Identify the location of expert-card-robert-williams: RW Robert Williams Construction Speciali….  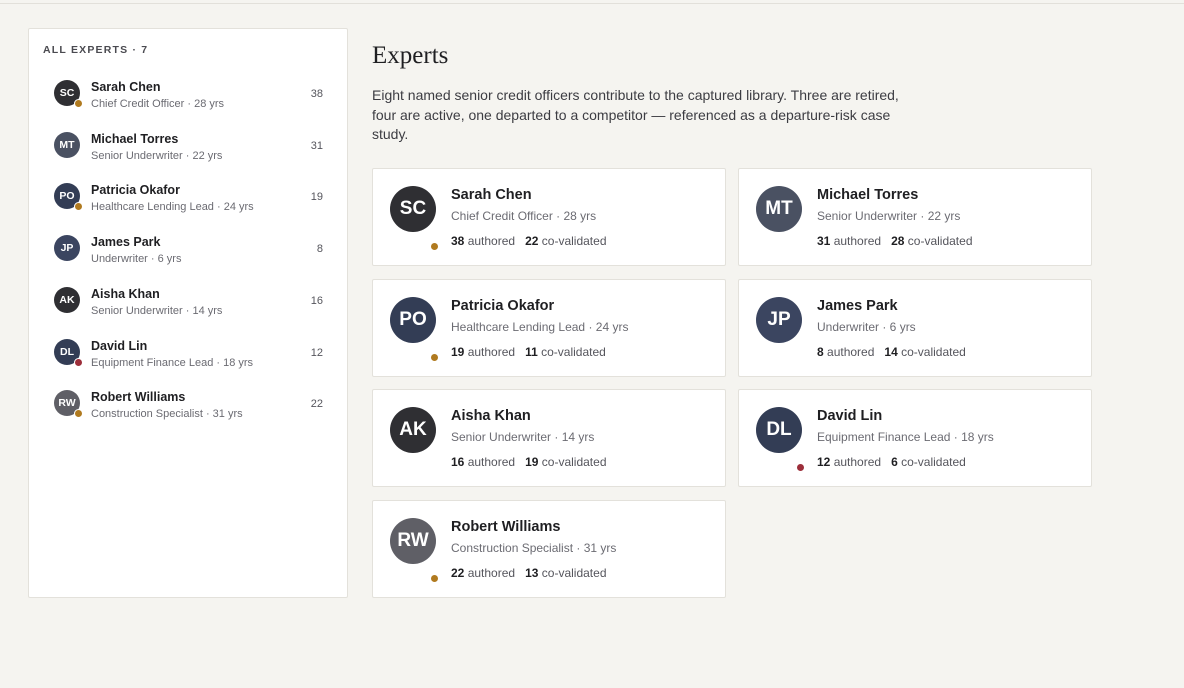
(549, 549).